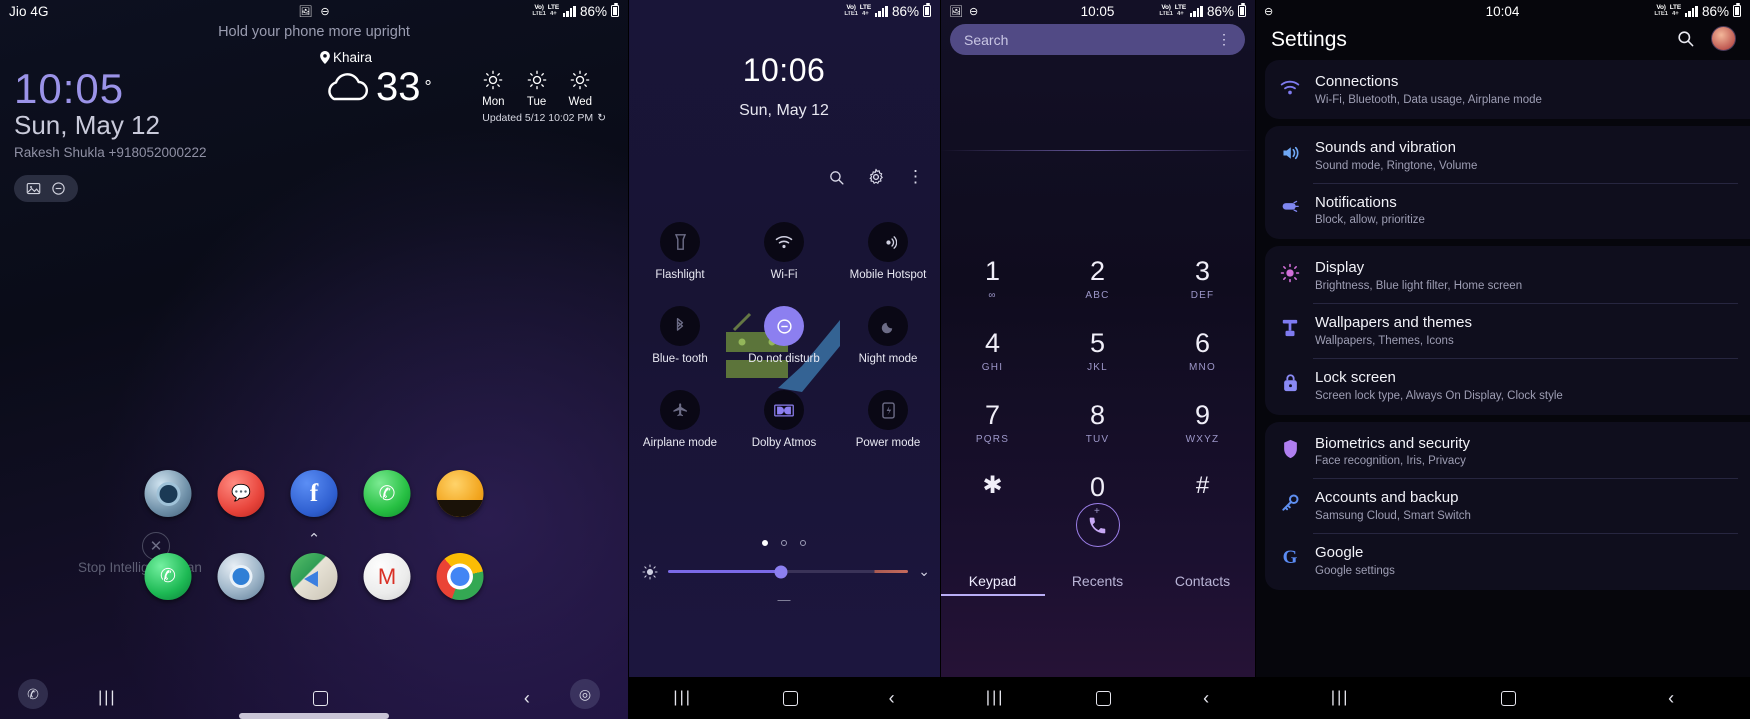  I want to click on location-pin-icon, so click(325, 57).